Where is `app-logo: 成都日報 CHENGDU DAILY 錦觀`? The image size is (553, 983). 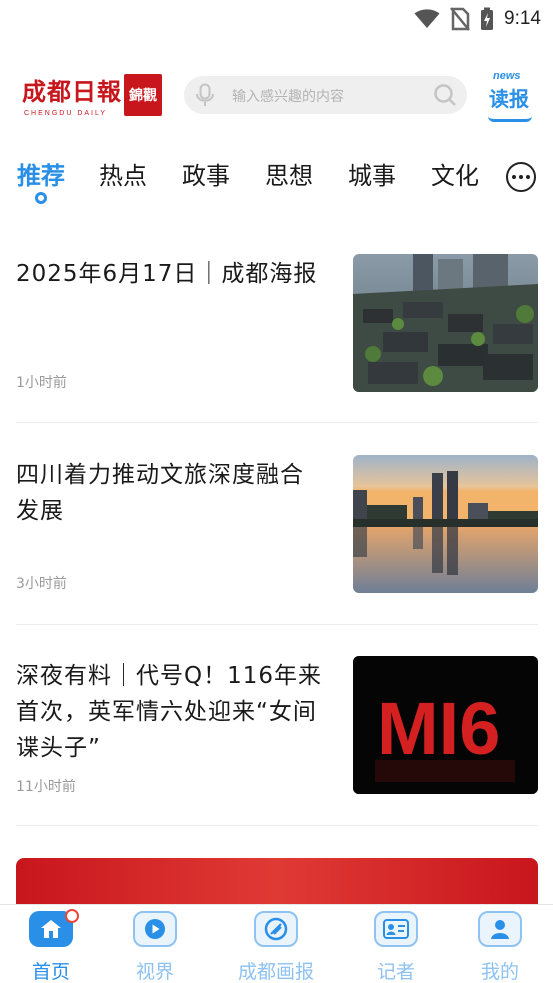 app-logo: 成都日報 CHENGDU DAILY 錦觀 is located at coordinates (92, 97).